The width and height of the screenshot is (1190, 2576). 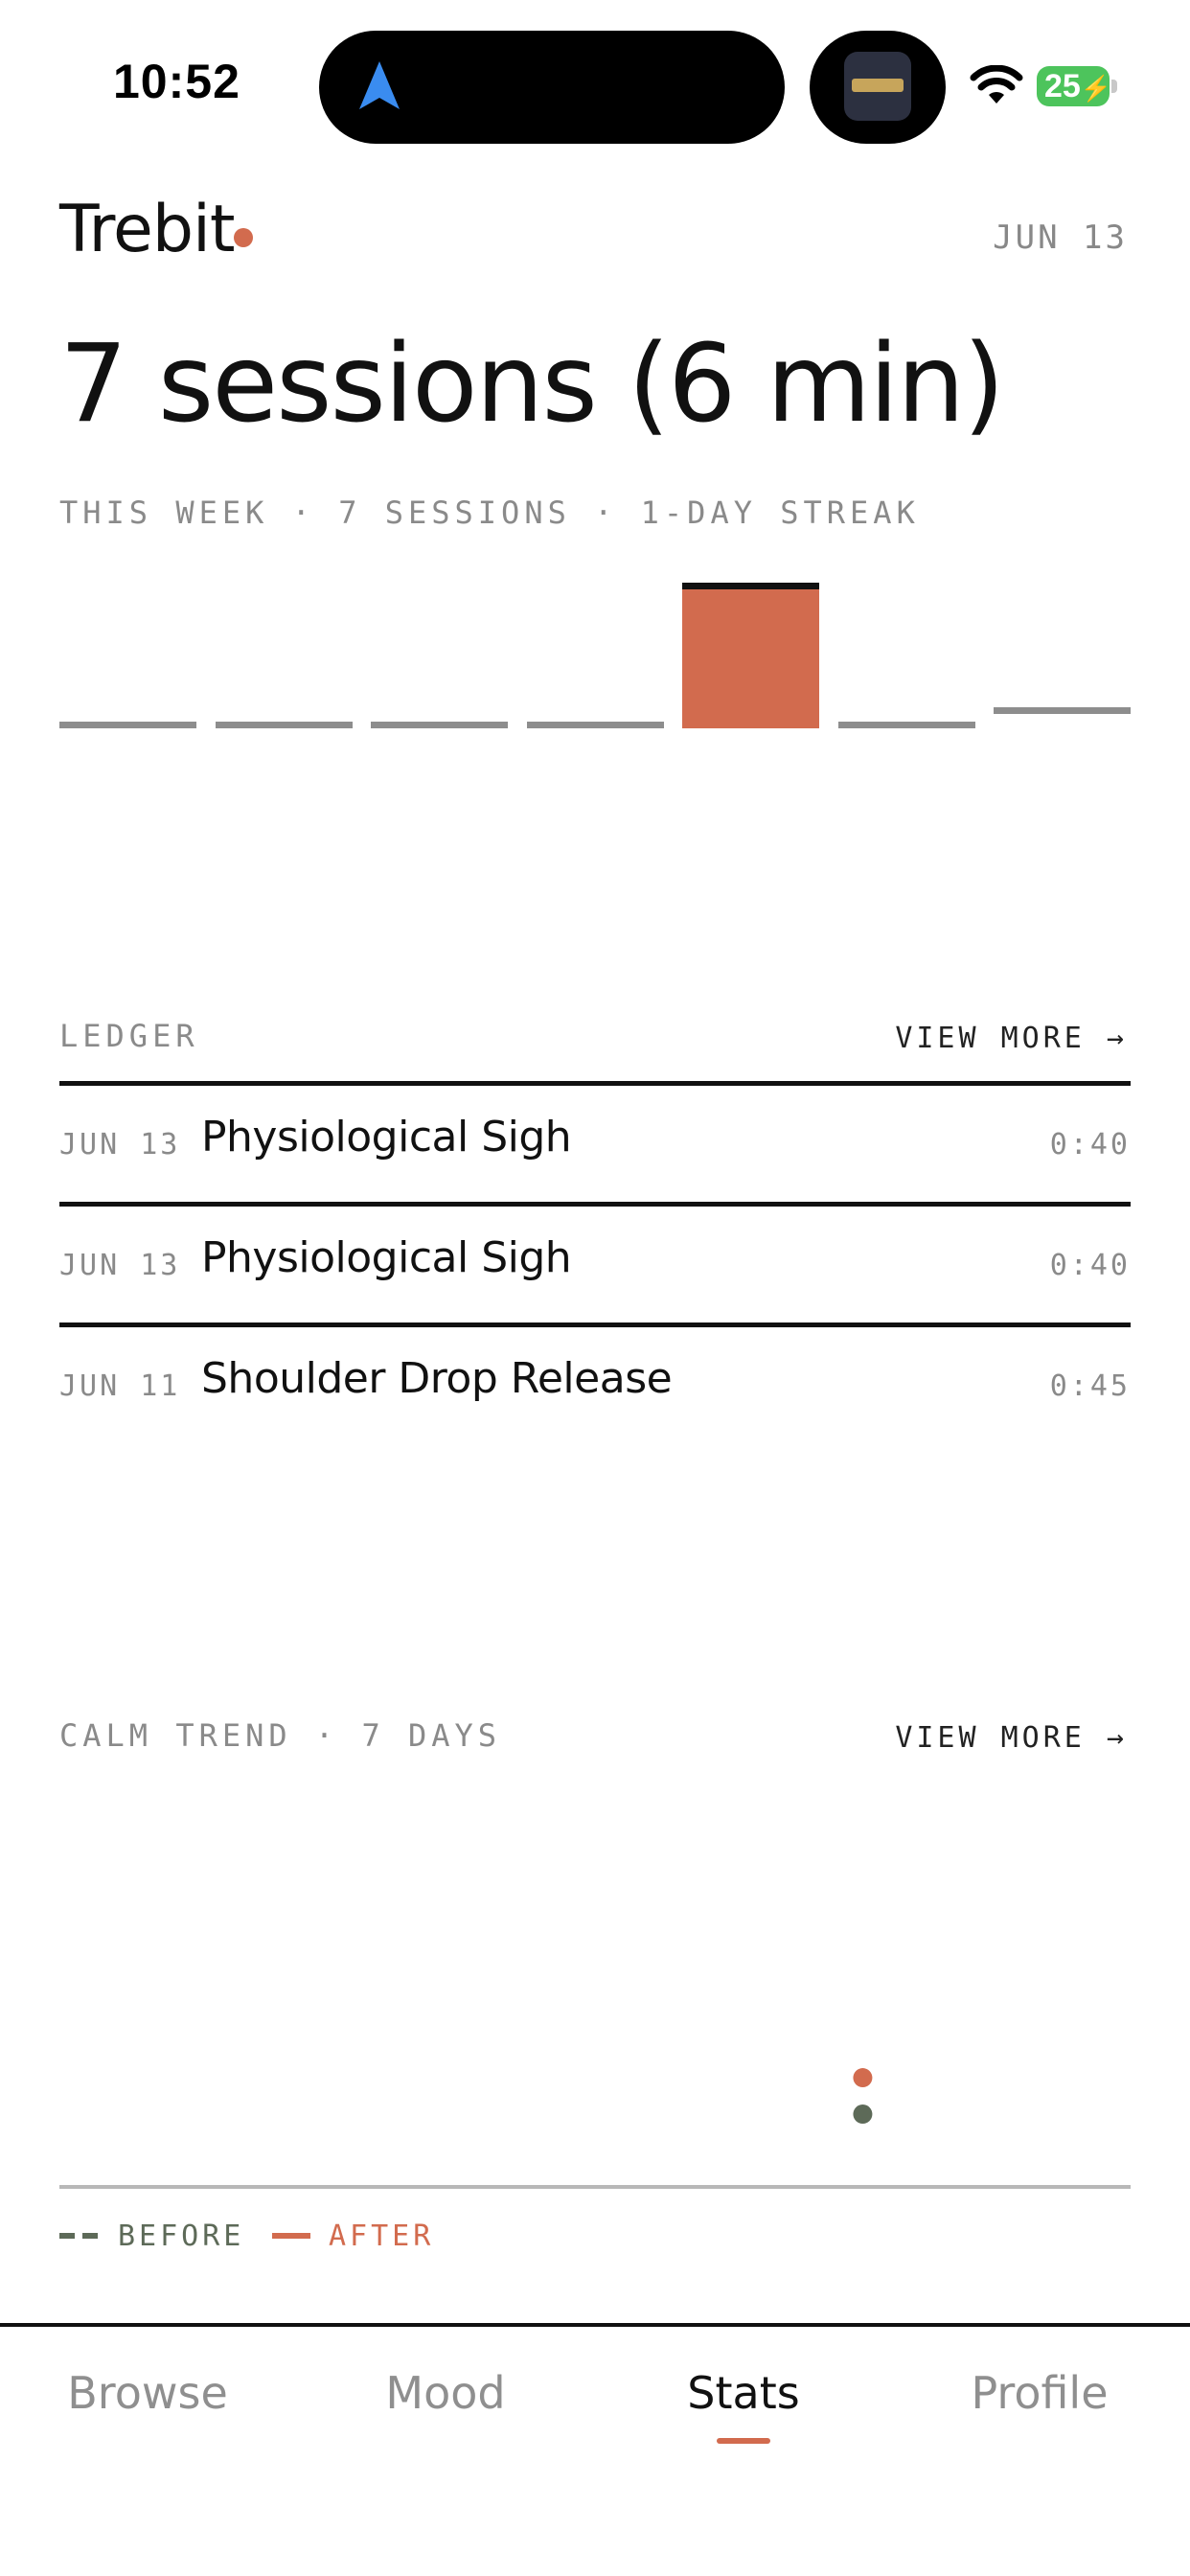 What do you see at coordinates (120, 1386) in the screenshot?
I see `ledger-row-date: JUN 11` at bounding box center [120, 1386].